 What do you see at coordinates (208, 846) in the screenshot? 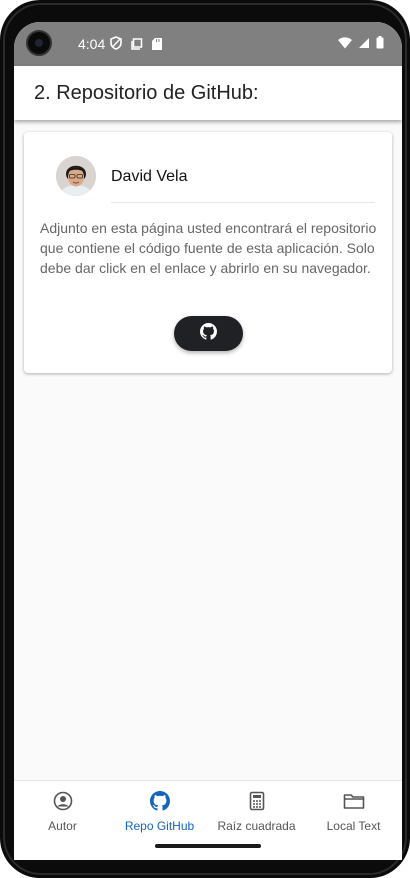
I see `gesture-navigation-bar` at bounding box center [208, 846].